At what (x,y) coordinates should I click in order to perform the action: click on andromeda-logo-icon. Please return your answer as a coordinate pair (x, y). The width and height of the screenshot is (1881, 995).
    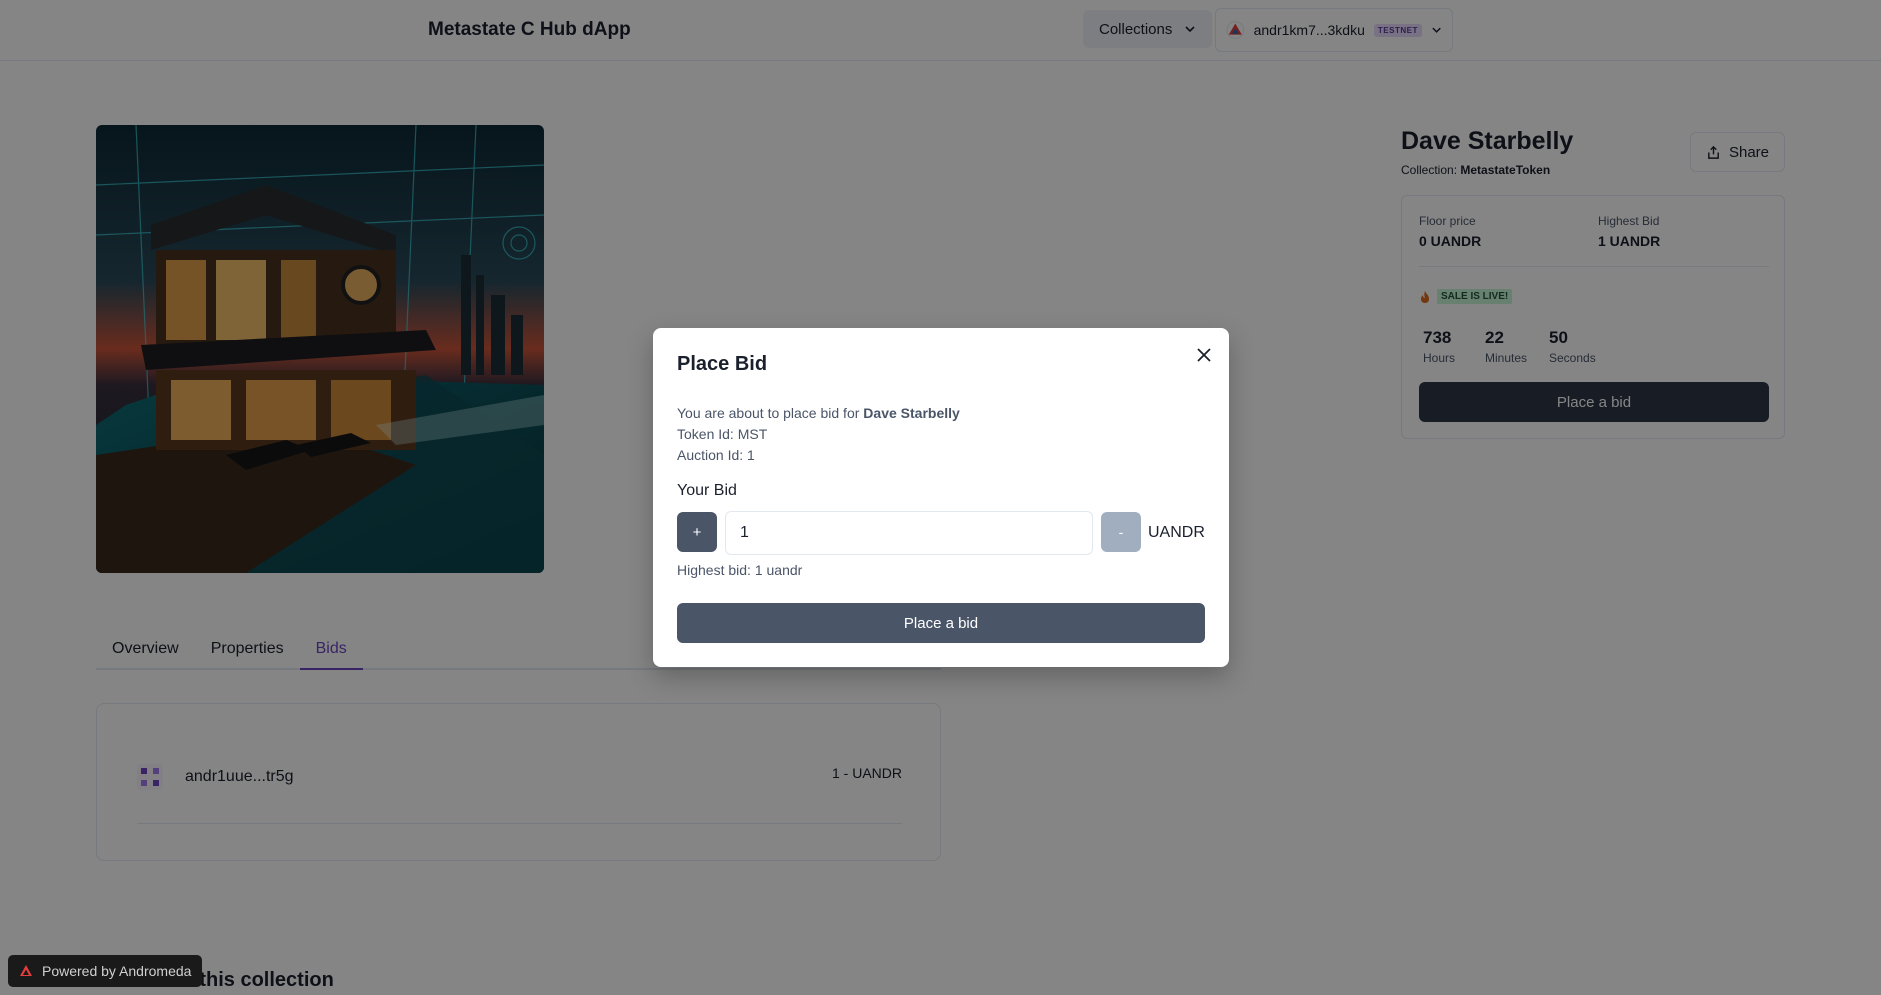
    Looking at the image, I should click on (26, 970).